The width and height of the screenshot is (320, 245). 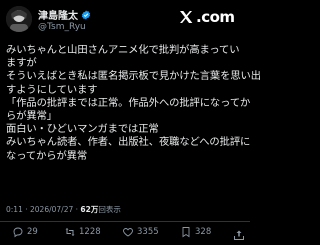 I want to click on bookmark-count: 328, so click(x=203, y=232).